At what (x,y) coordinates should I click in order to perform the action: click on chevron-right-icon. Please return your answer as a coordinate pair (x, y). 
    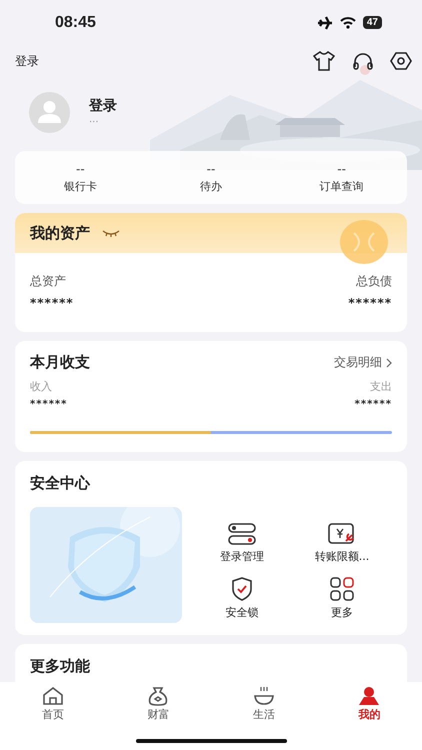
    Looking at the image, I should click on (389, 363).